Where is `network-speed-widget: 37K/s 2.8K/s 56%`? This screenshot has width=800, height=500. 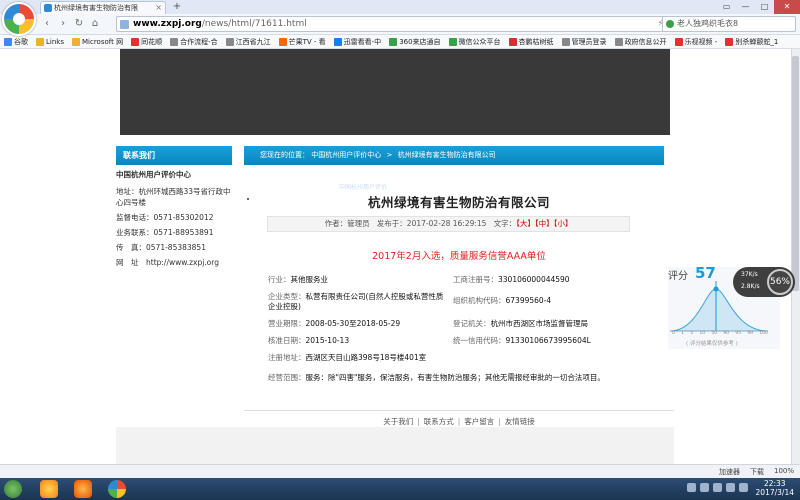 network-speed-widget: 37K/s 2.8K/s 56% is located at coordinates (764, 282).